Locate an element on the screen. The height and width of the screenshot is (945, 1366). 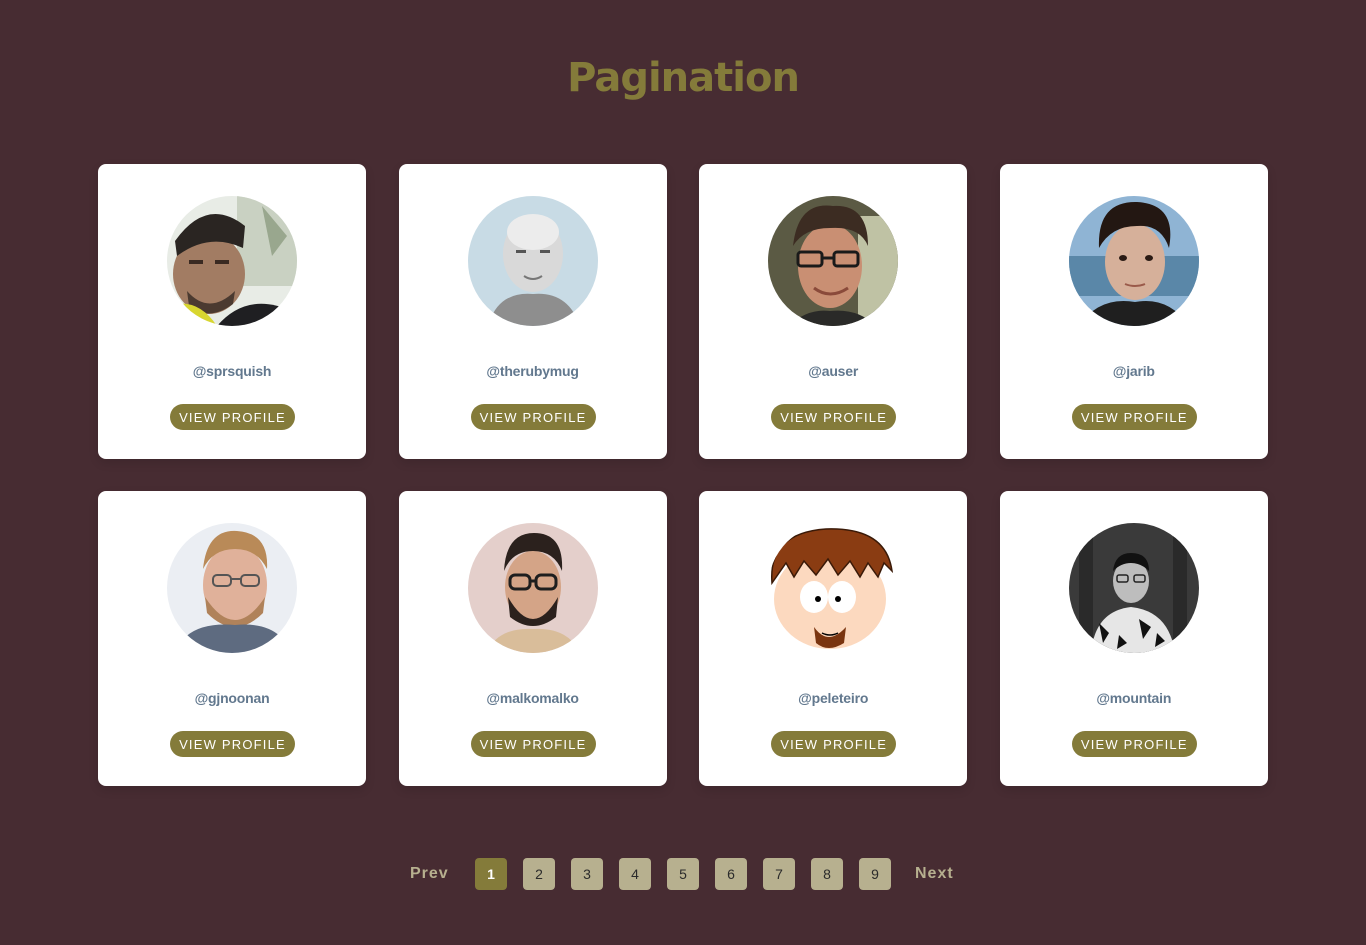
page-button-3: 3 is located at coordinates (587, 874).